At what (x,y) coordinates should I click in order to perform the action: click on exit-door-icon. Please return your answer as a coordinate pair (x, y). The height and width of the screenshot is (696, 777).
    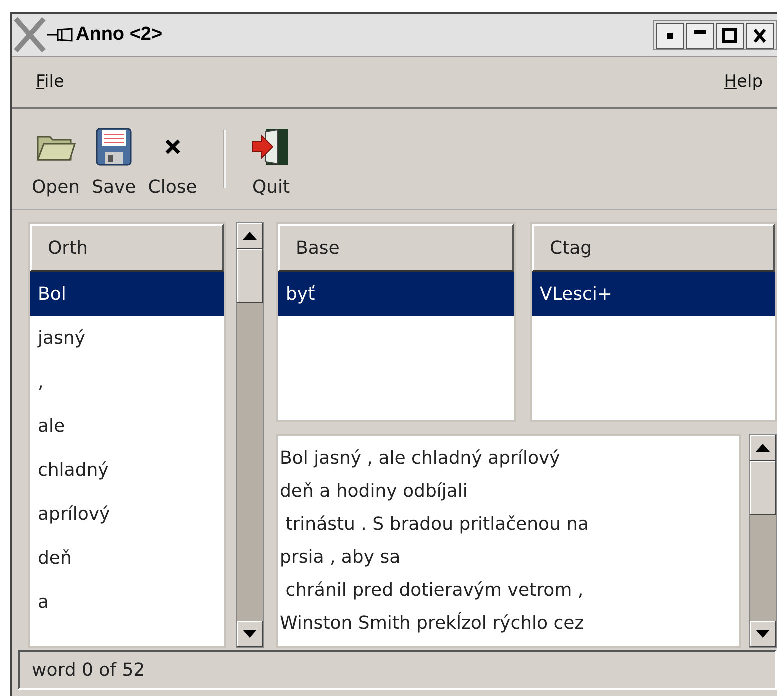
    Looking at the image, I should click on (271, 147).